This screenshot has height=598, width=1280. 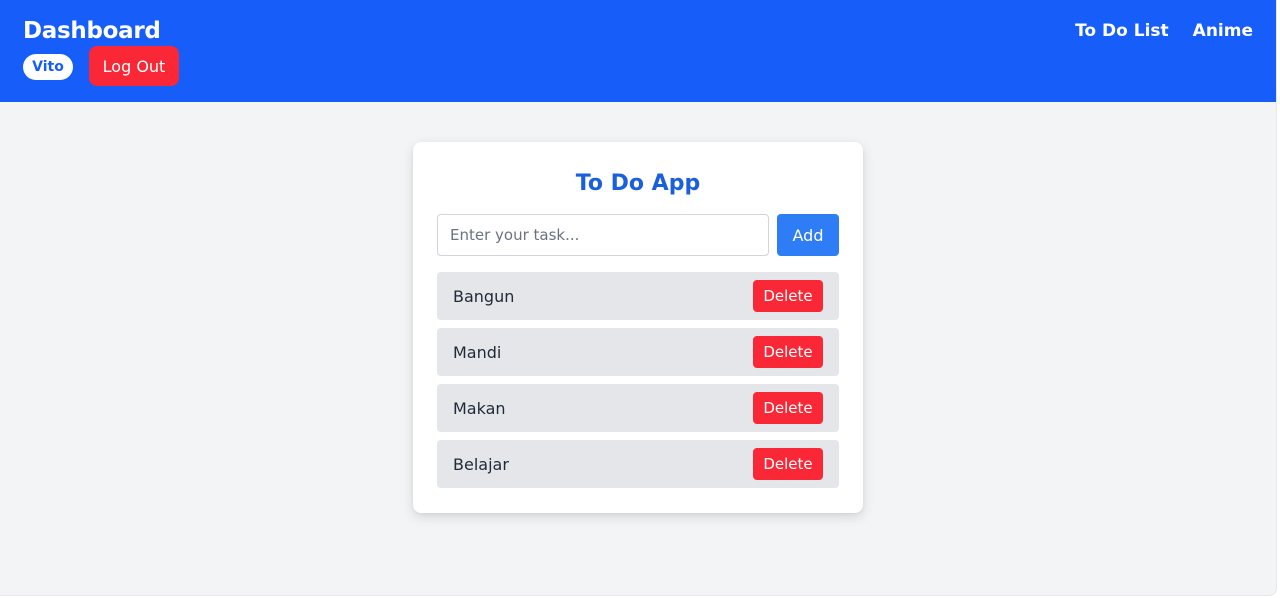 What do you see at coordinates (808, 235) in the screenshot?
I see `add-task-button: Add` at bounding box center [808, 235].